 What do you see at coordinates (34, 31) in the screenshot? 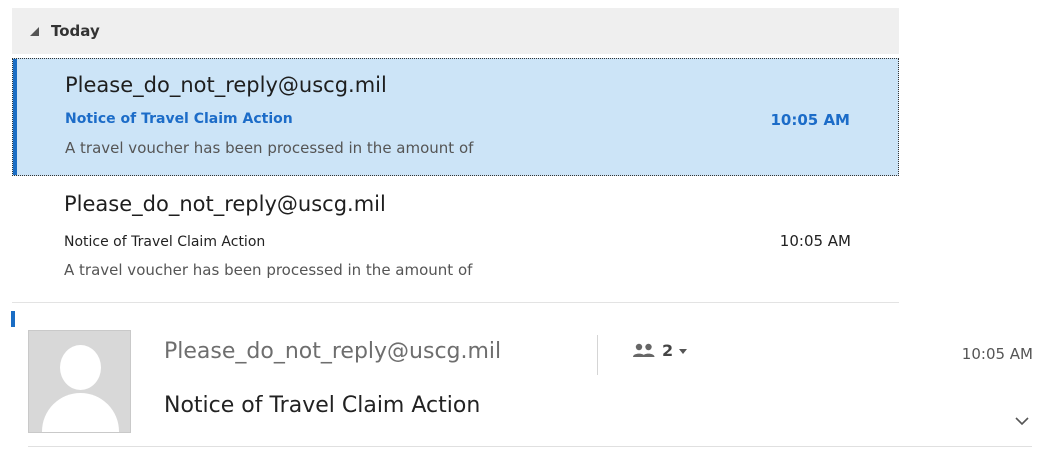
I see `collapse-triangle-icon` at bounding box center [34, 31].